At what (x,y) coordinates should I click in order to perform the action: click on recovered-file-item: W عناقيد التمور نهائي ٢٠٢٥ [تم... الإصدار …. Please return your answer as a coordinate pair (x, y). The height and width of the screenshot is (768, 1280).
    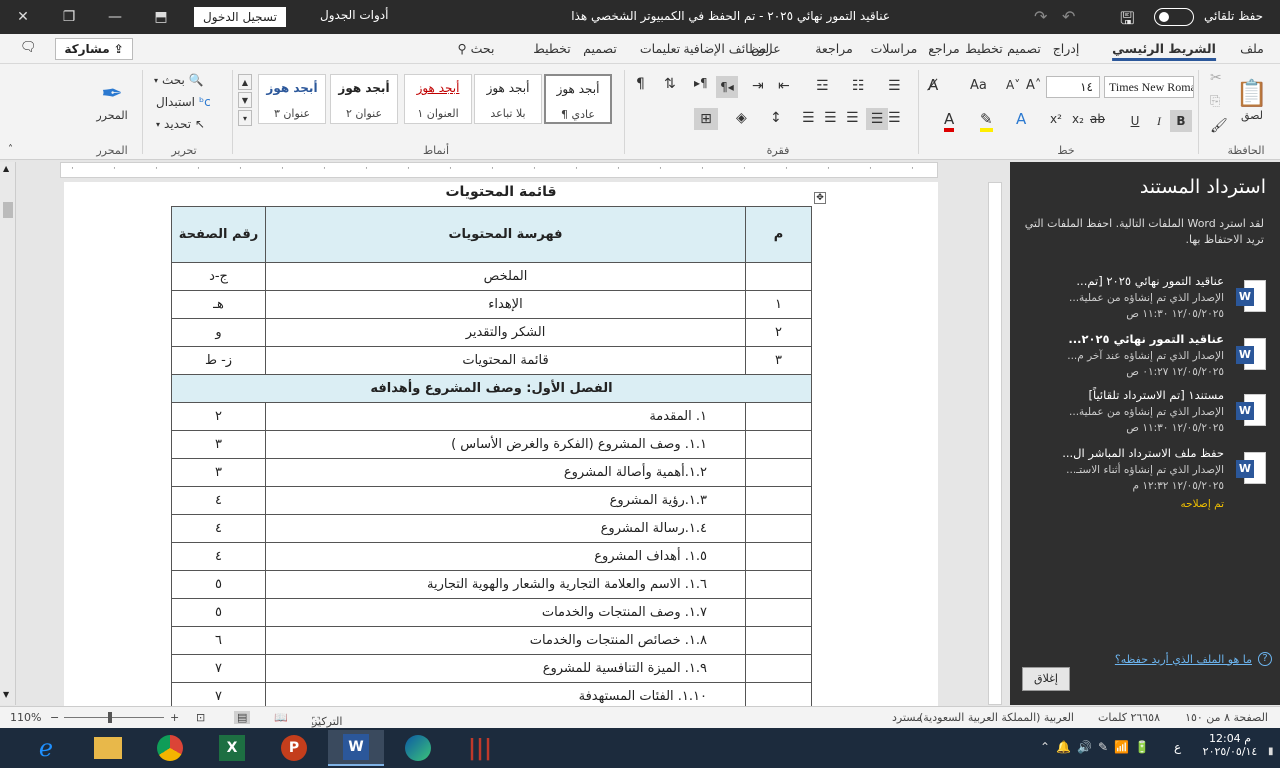
    Looking at the image, I should click on (1145, 302).